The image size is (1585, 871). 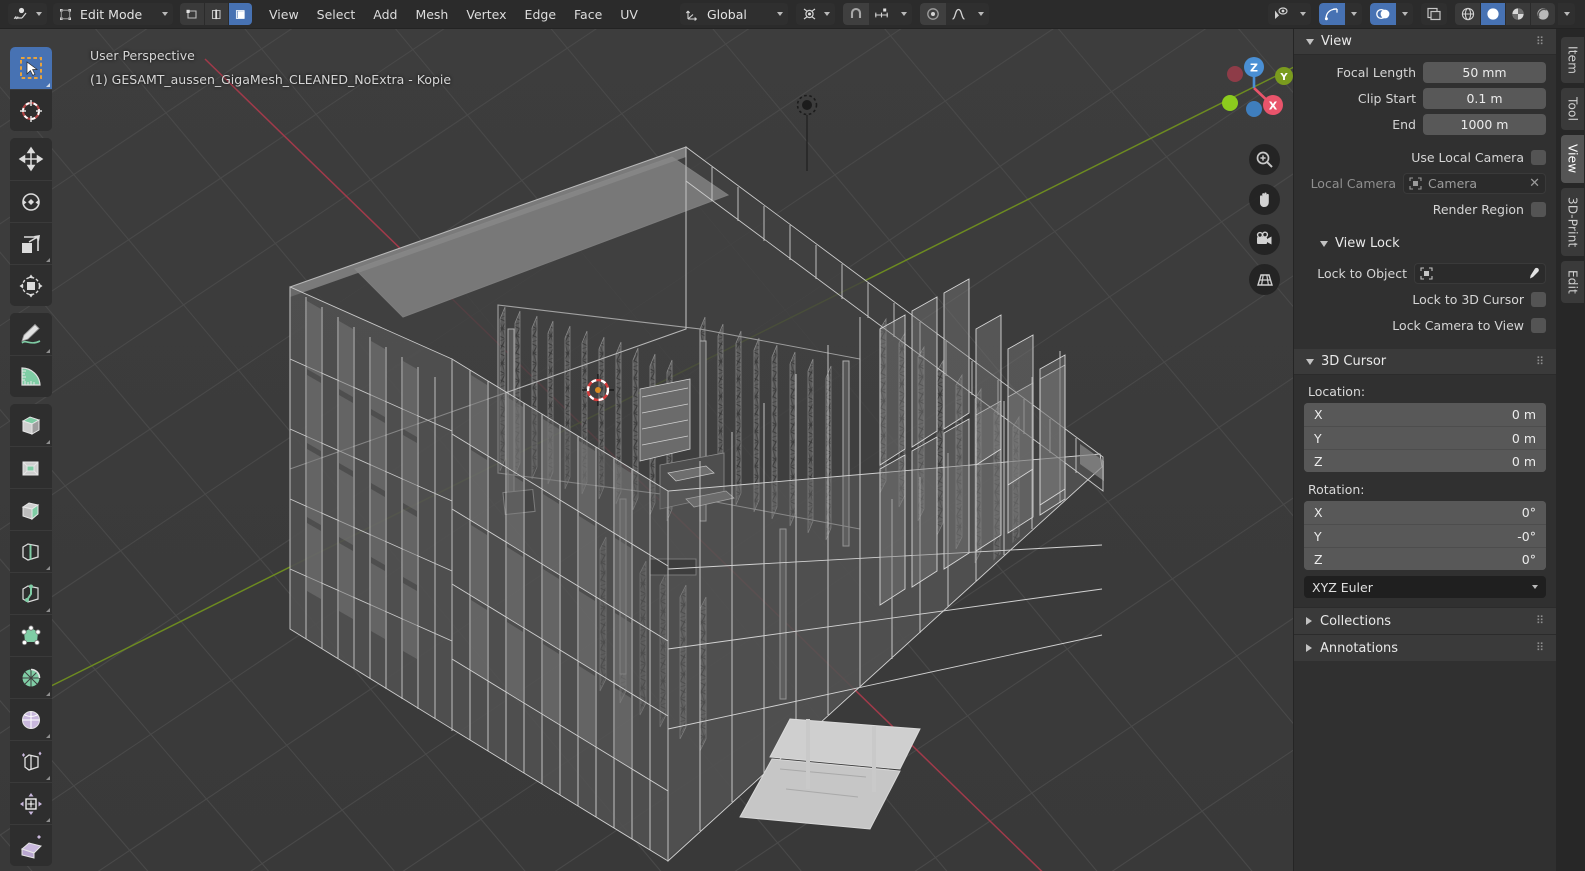 I want to click on field-clip-end: 1000 m, so click(x=1484, y=124).